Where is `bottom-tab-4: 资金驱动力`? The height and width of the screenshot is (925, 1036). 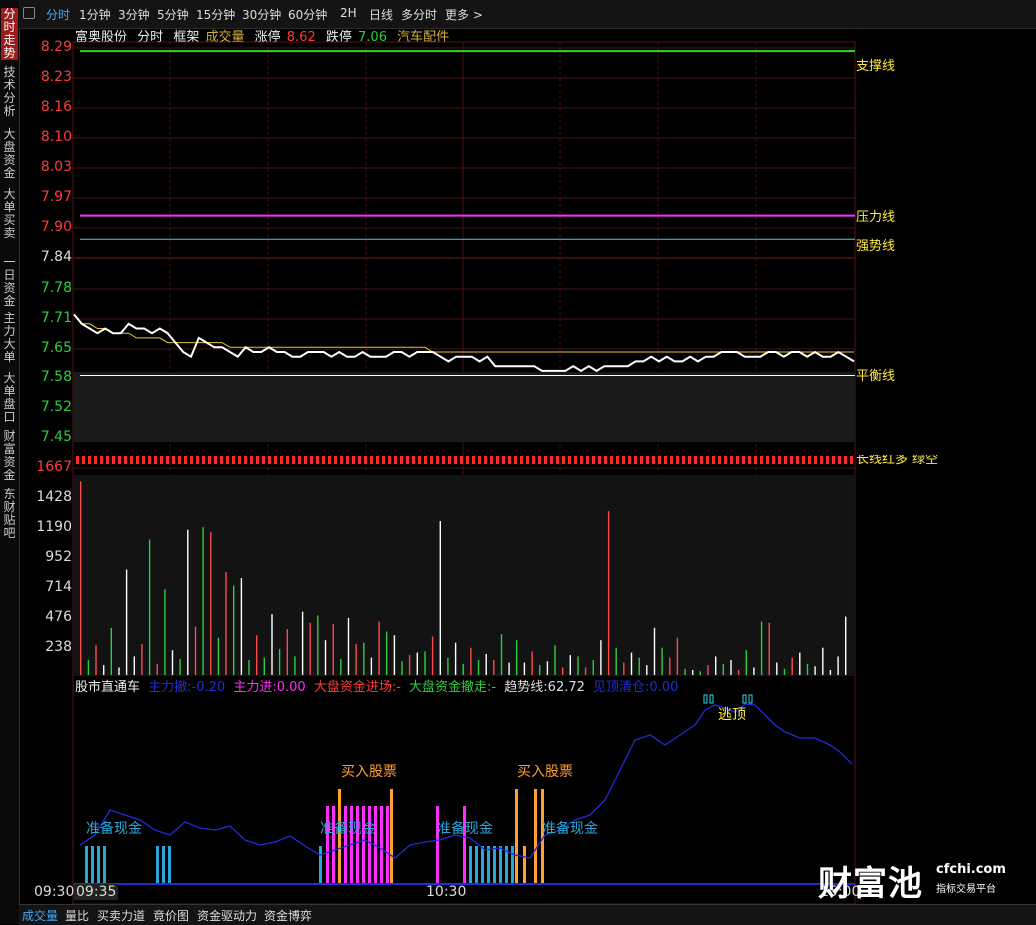
bottom-tab-4: 资金驱动力 is located at coordinates (227, 915).